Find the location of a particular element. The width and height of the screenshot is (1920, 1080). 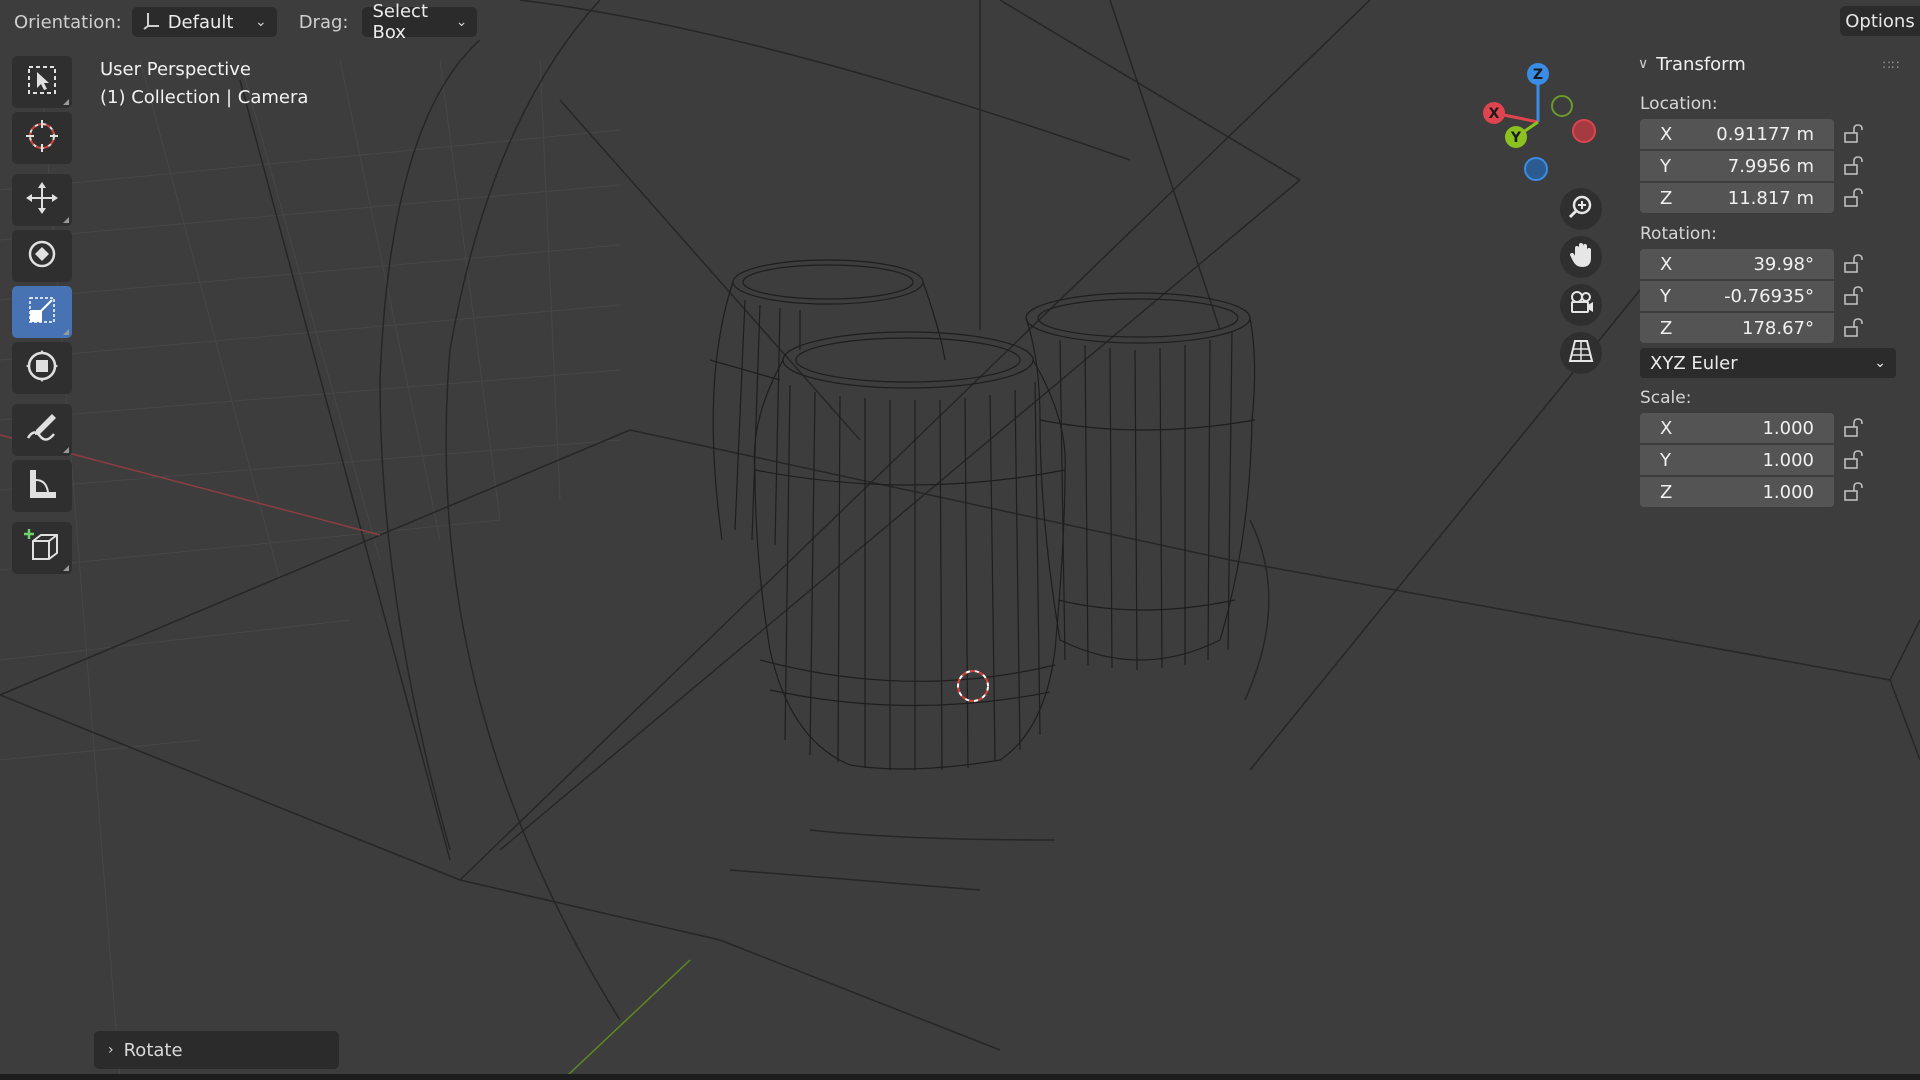

location-x-row: X 0.91177 m is located at coordinates (1780, 134).